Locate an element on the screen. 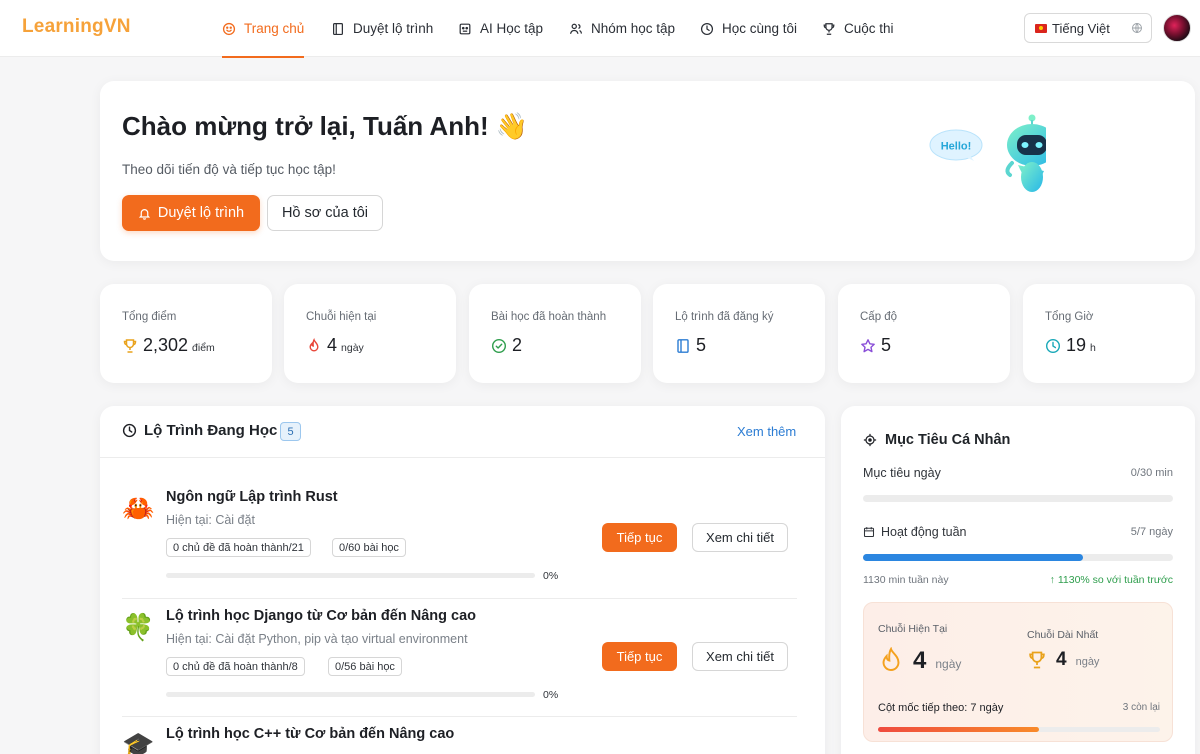  course-title: Ngôn ngữ Lập trình Rust is located at coordinates (252, 497).